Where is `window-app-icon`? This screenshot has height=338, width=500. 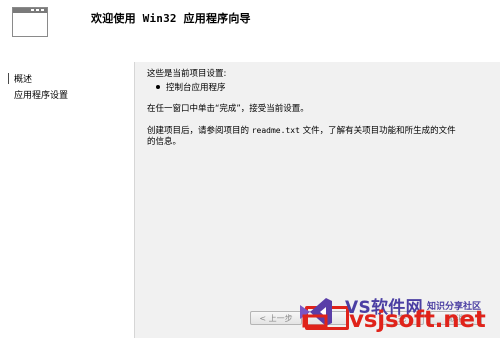 window-app-icon is located at coordinates (30, 22).